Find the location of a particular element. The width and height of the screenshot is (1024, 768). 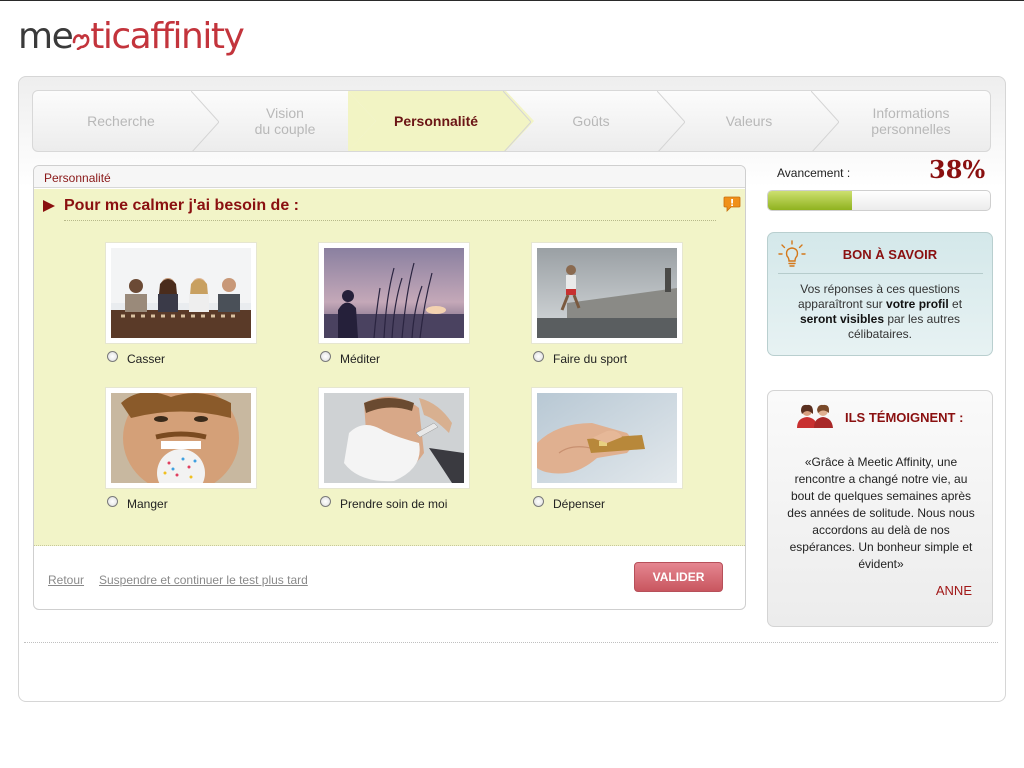

option-depenser-radio is located at coordinates (538, 501).